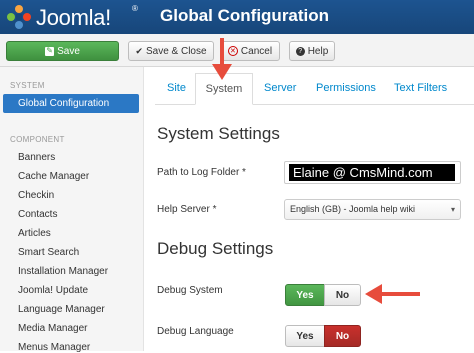  What do you see at coordinates (19, 17) in the screenshot?
I see `joomla-logo-icon` at bounding box center [19, 17].